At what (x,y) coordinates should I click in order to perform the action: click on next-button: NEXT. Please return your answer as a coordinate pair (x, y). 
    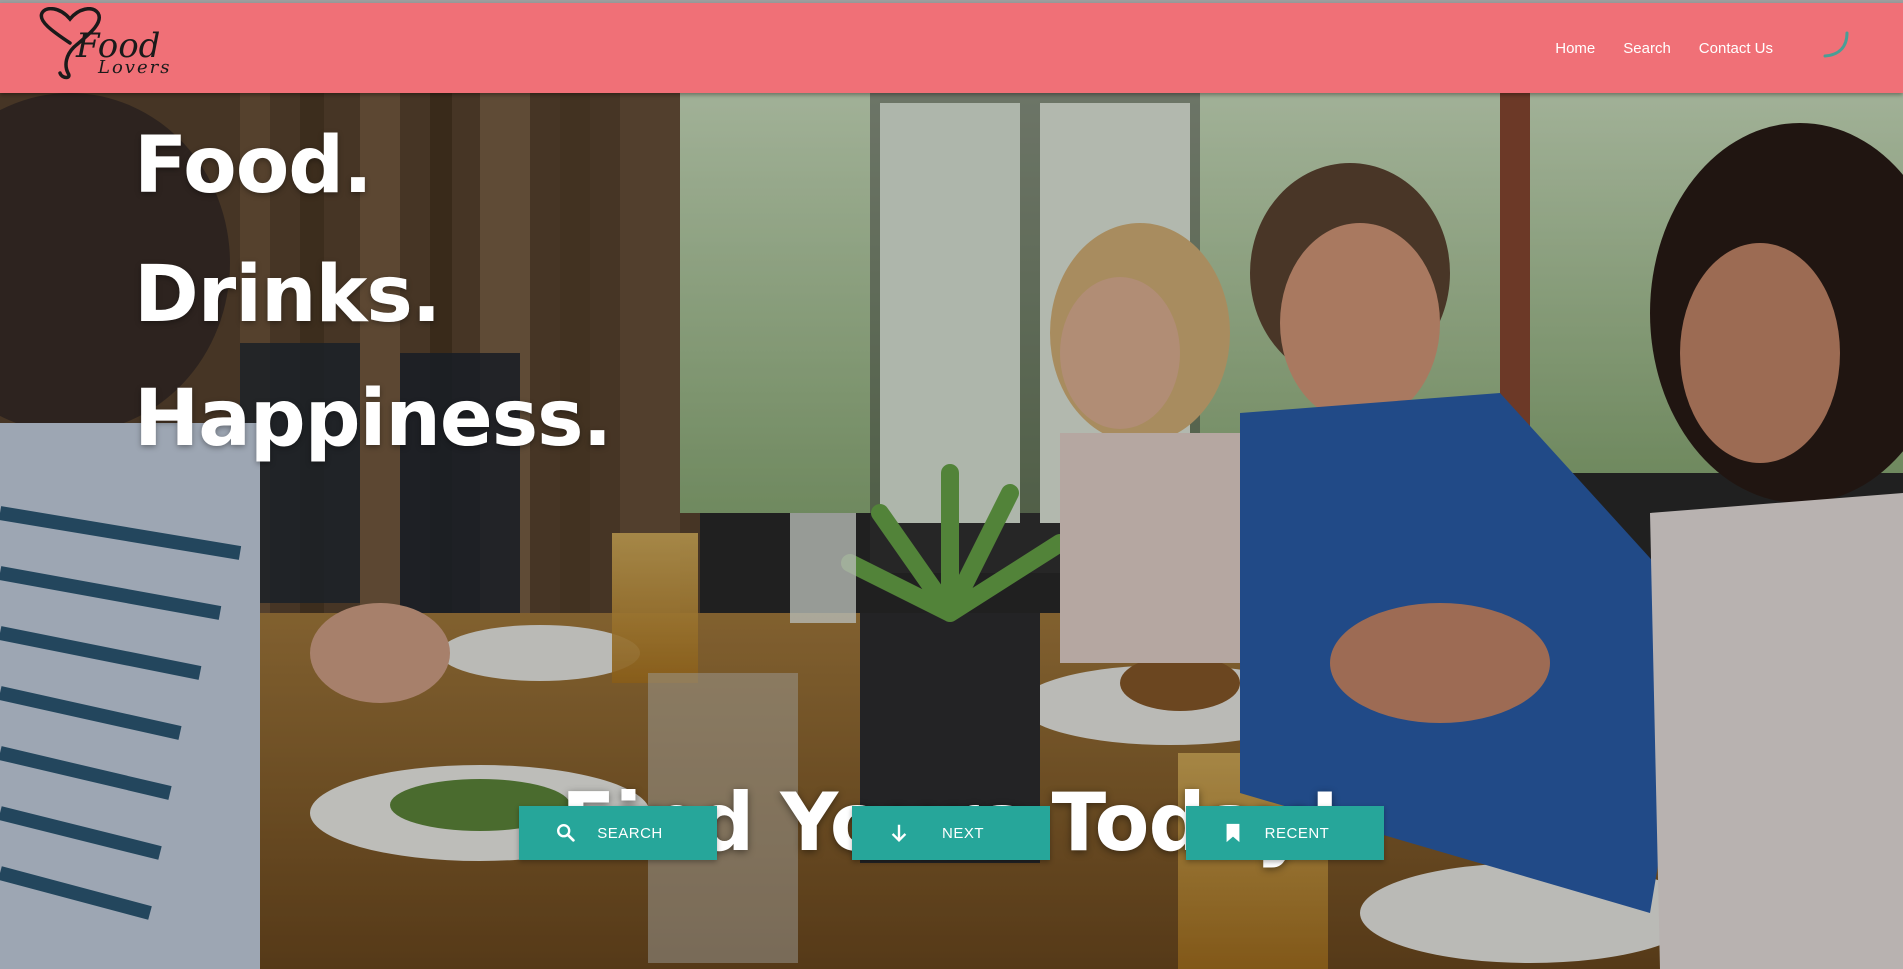
    Looking at the image, I should click on (951, 833).